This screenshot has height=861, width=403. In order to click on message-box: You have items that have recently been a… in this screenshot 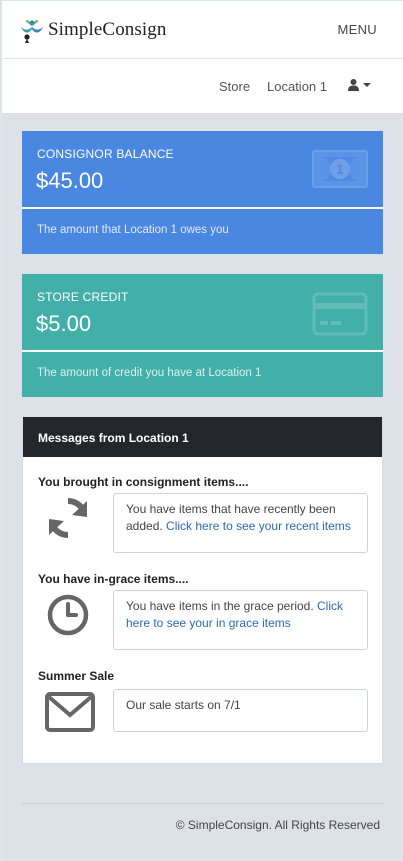, I will do `click(240, 523)`.